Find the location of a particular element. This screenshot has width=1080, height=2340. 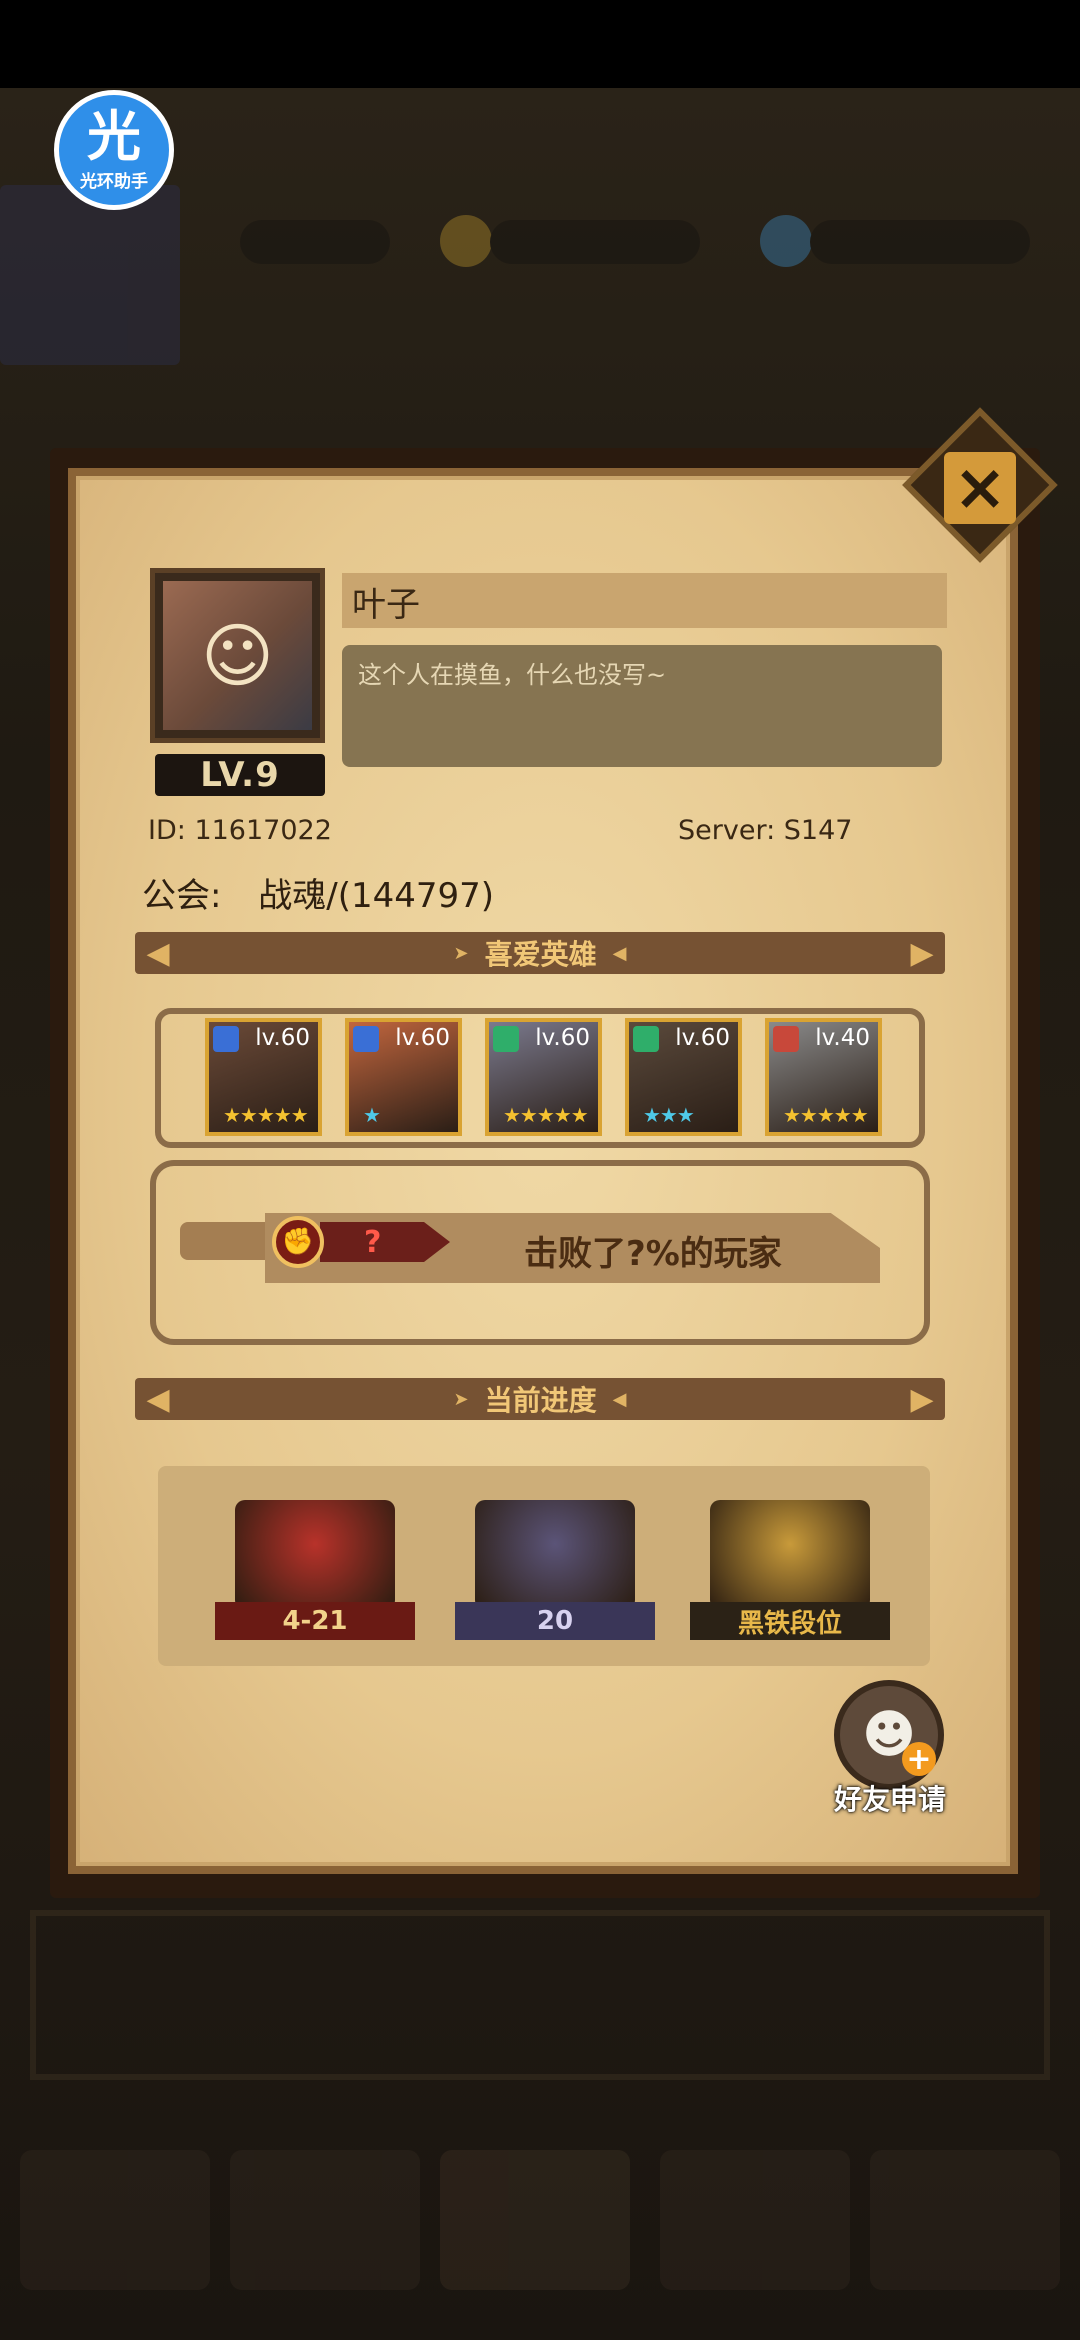

section-title: 喜爱英雄 is located at coordinates (540, 954).